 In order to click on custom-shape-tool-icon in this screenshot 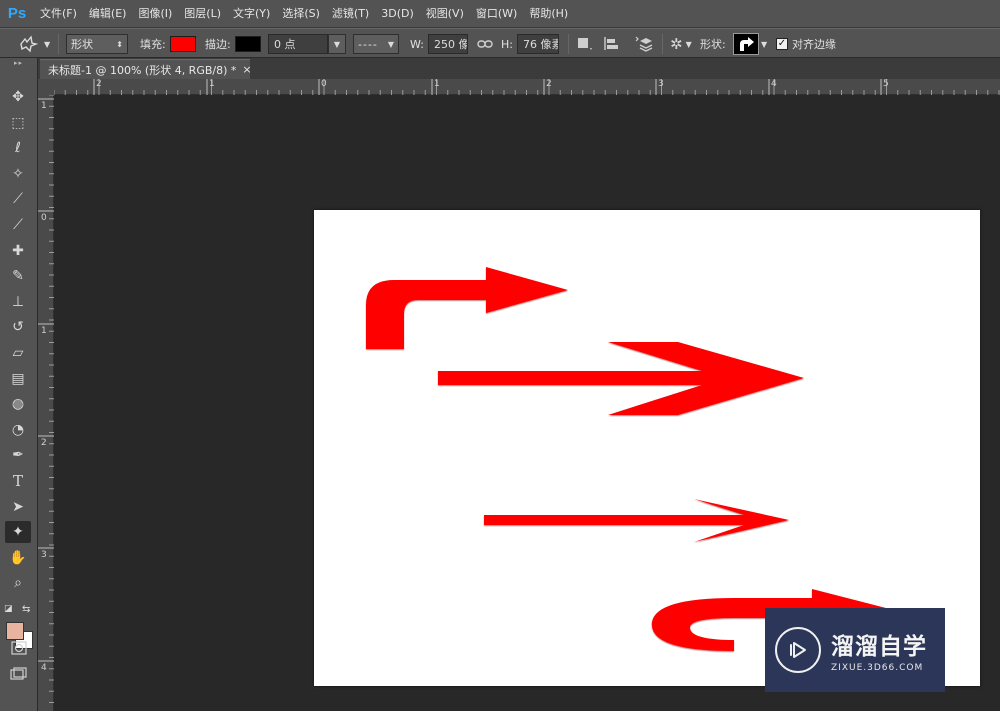, I will do `click(29, 44)`.